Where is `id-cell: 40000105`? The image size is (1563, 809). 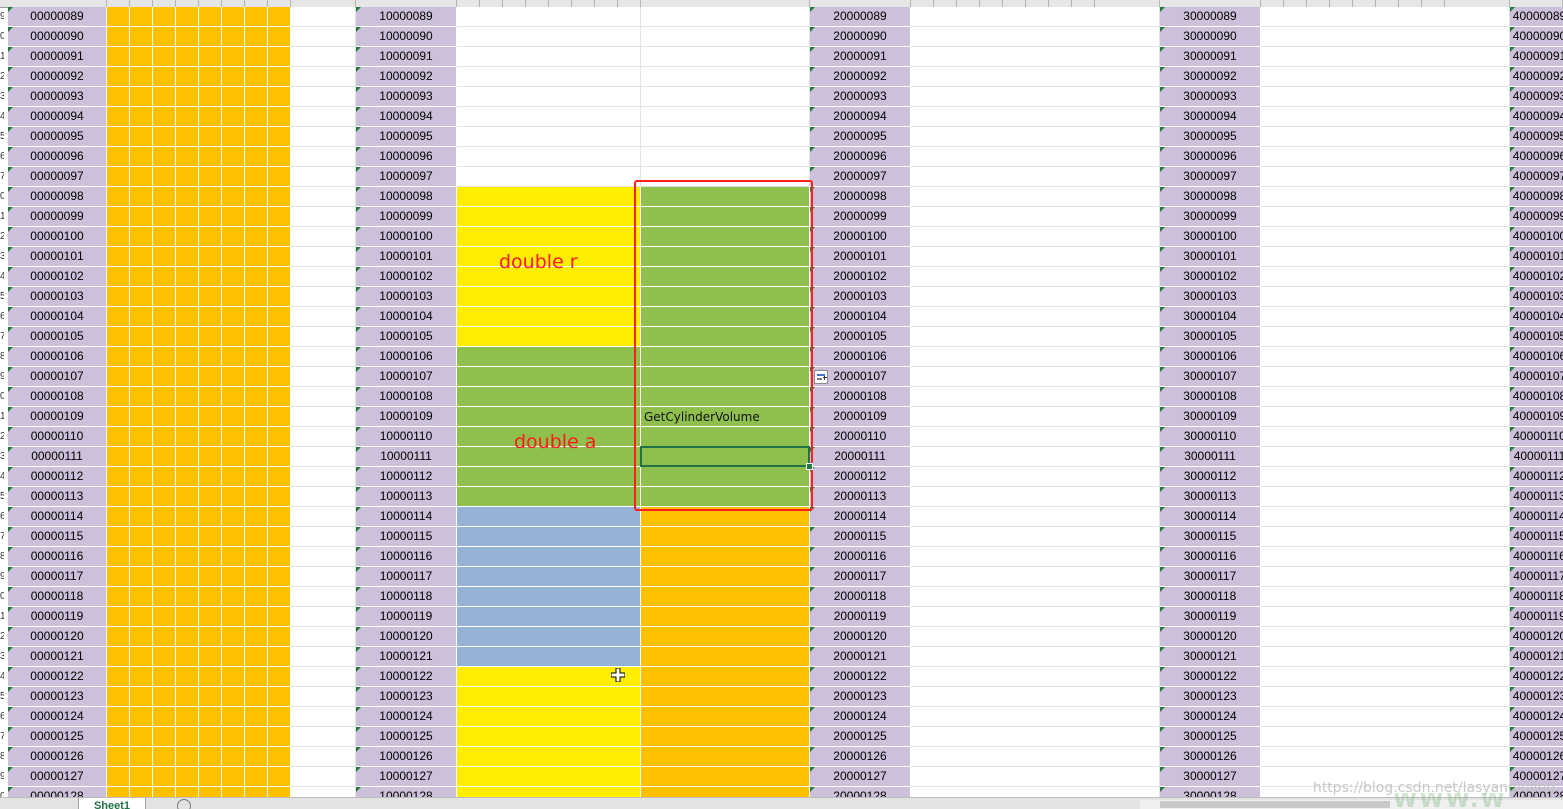 id-cell: 40000105 is located at coordinates (1536, 337).